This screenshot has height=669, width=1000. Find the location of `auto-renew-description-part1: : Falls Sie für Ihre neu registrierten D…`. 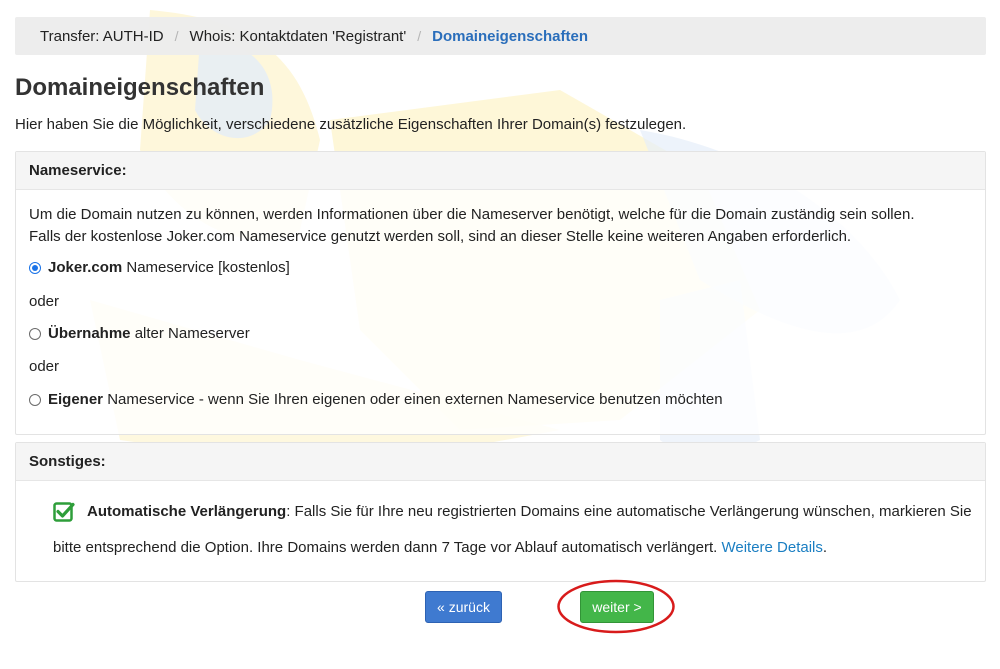

auto-renew-description-part1: : Falls Sie für Ihre neu registrierten D… is located at coordinates (629, 511).